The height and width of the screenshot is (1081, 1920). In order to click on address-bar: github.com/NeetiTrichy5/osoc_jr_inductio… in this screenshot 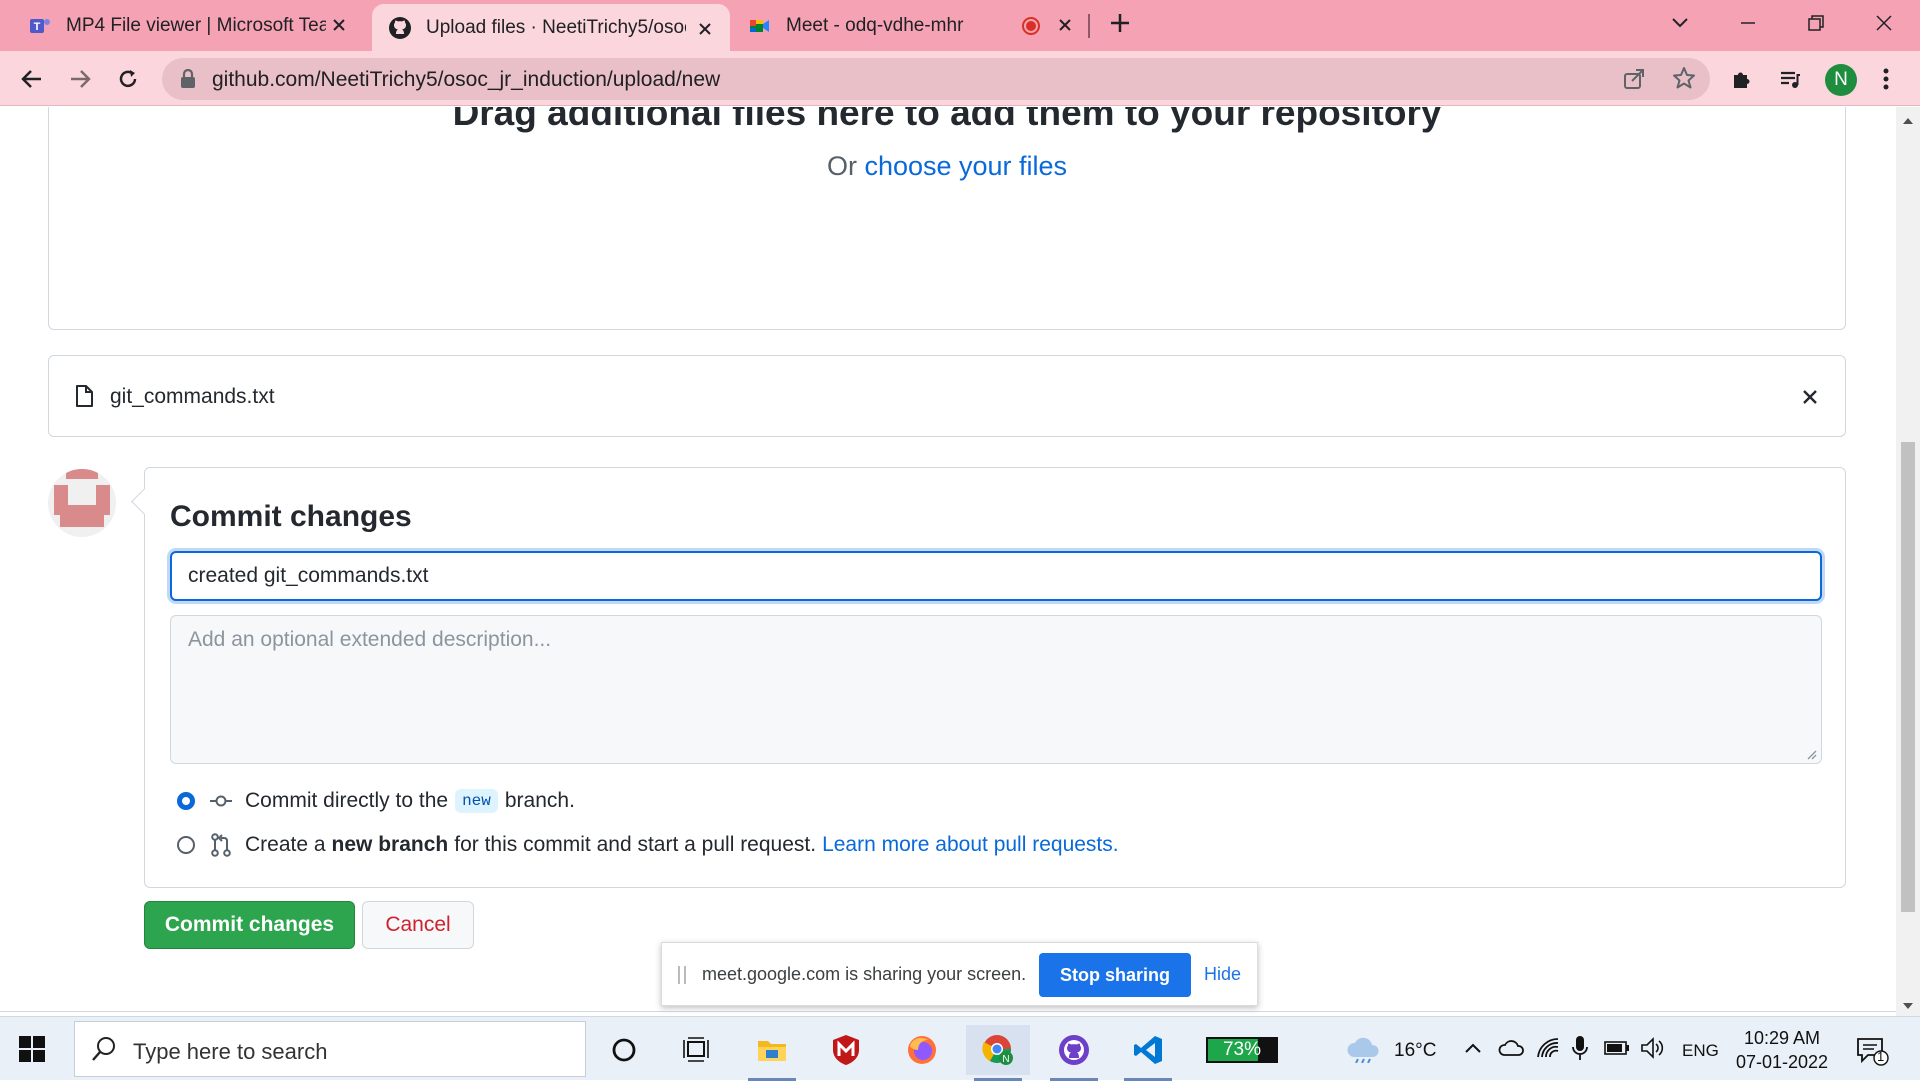, I will do `click(936, 79)`.